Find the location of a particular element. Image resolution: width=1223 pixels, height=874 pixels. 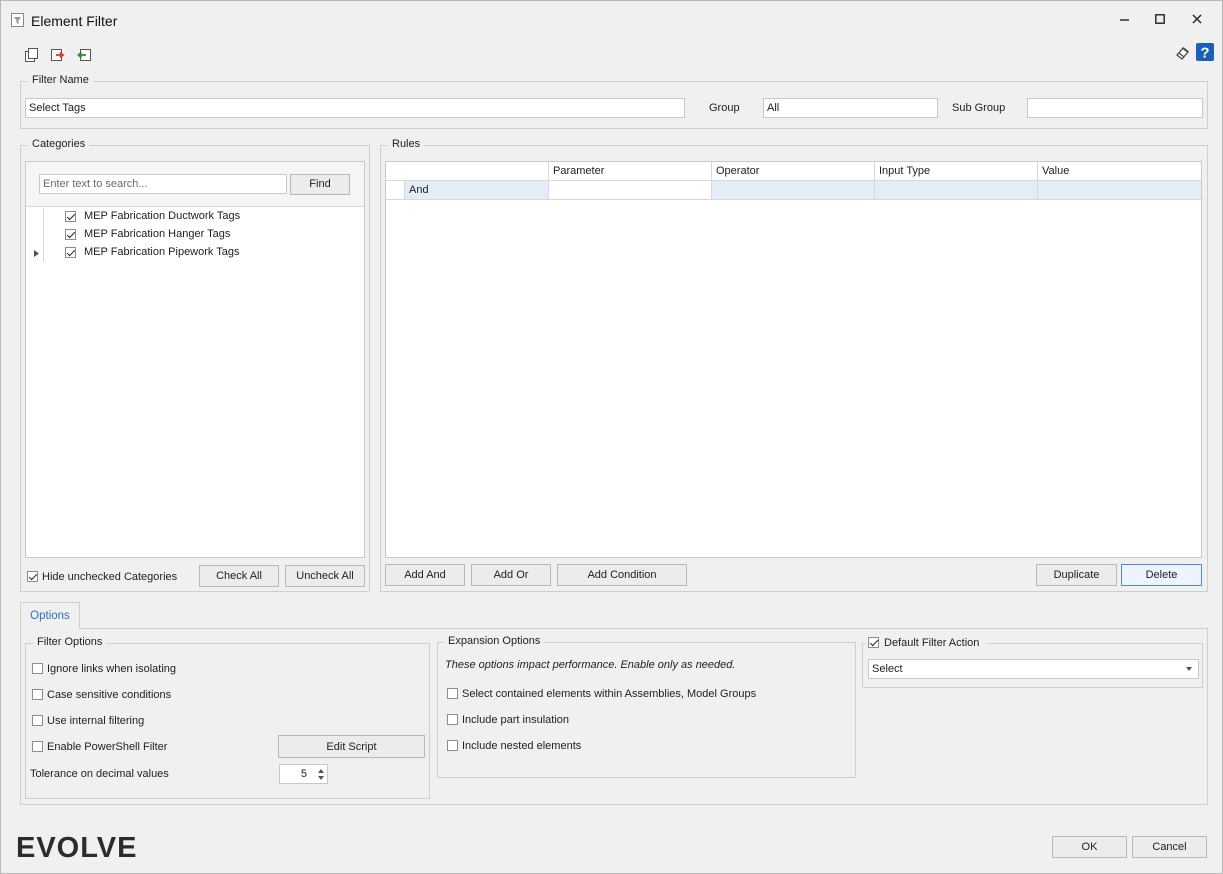

rules-legend: Rules is located at coordinates (406, 144).